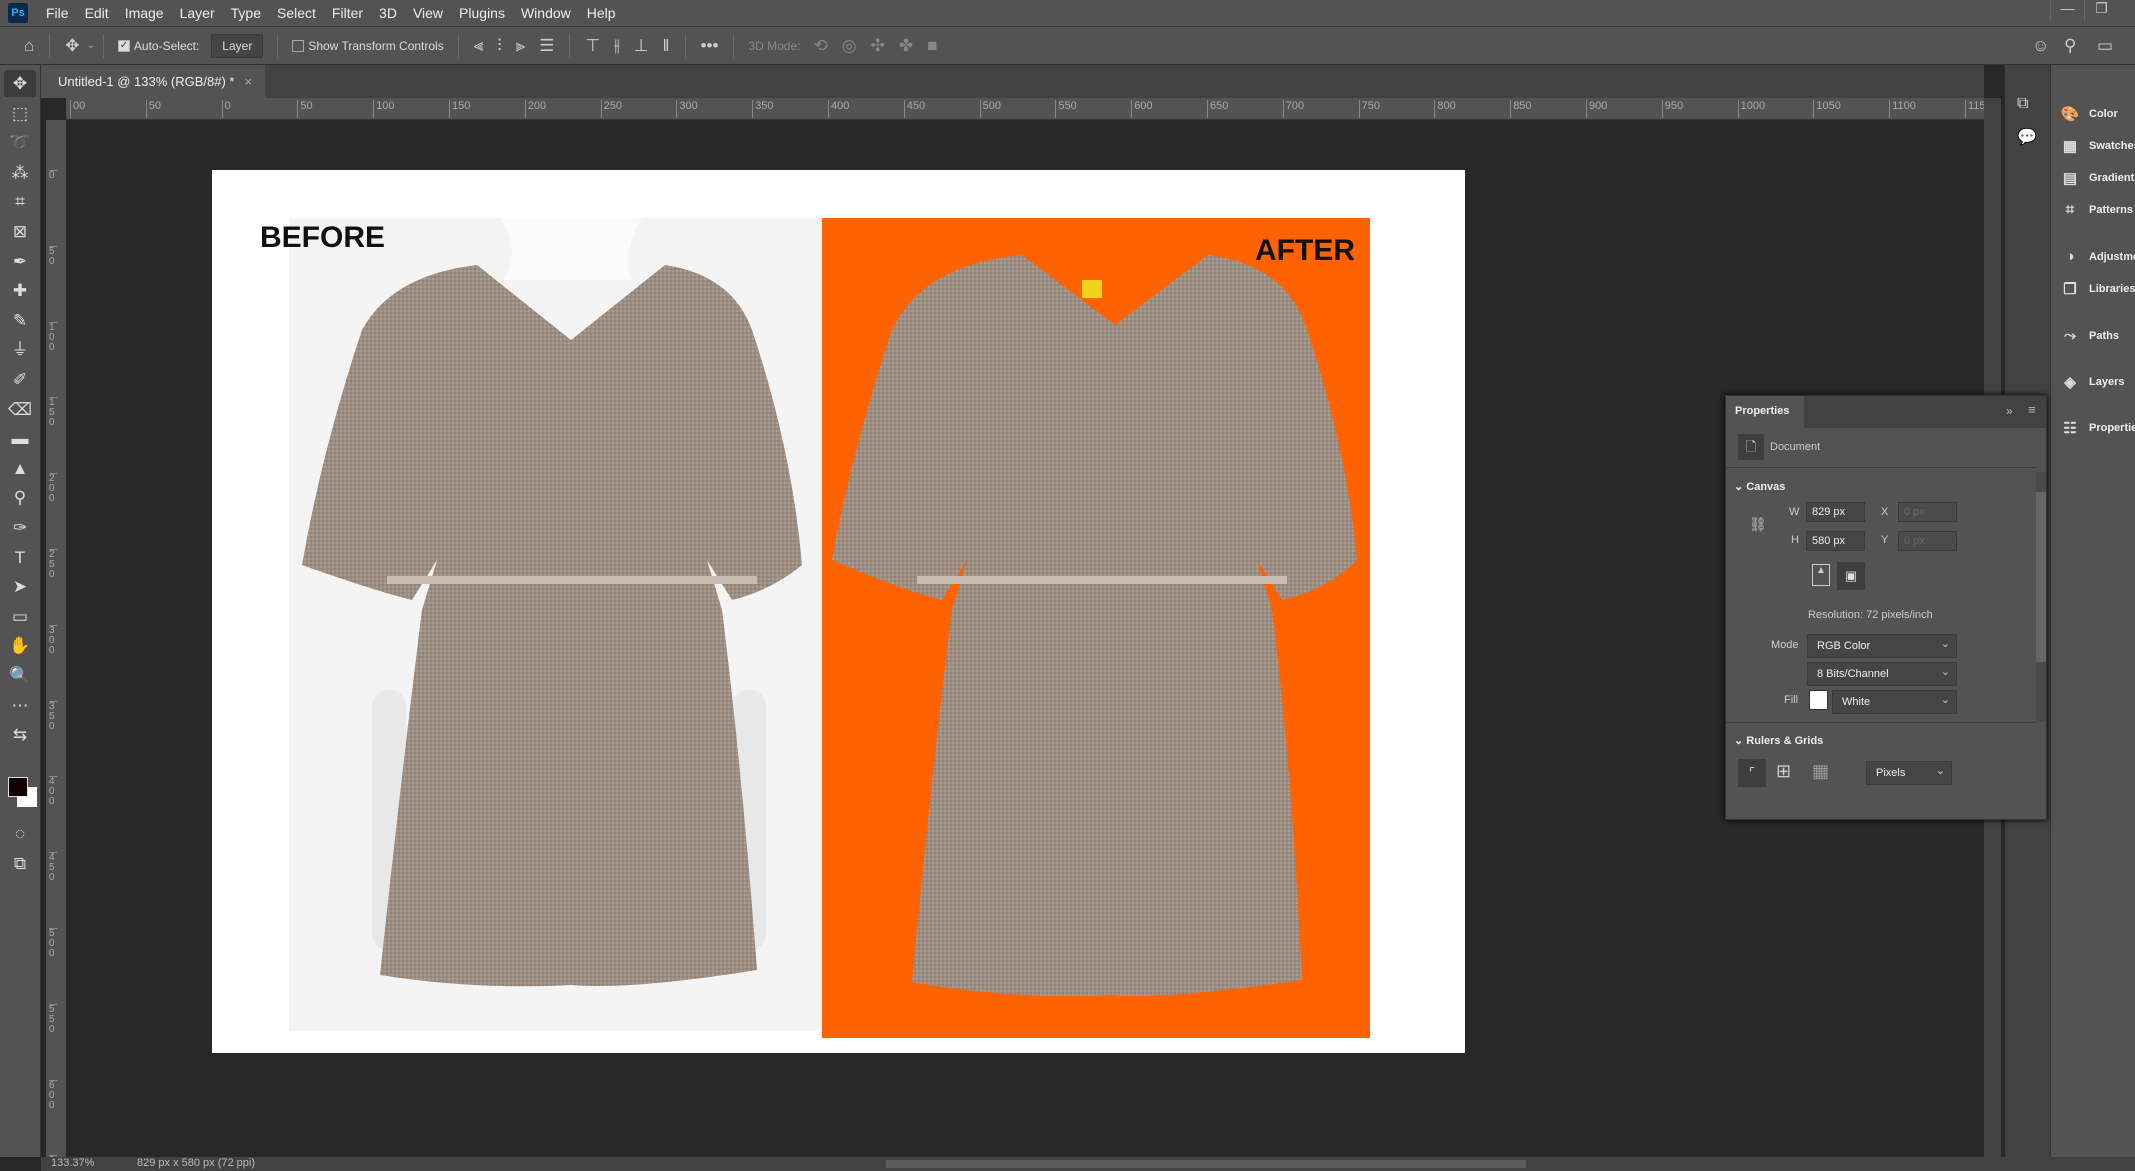  I want to click on workspace-icon: ▭, so click(2105, 46).